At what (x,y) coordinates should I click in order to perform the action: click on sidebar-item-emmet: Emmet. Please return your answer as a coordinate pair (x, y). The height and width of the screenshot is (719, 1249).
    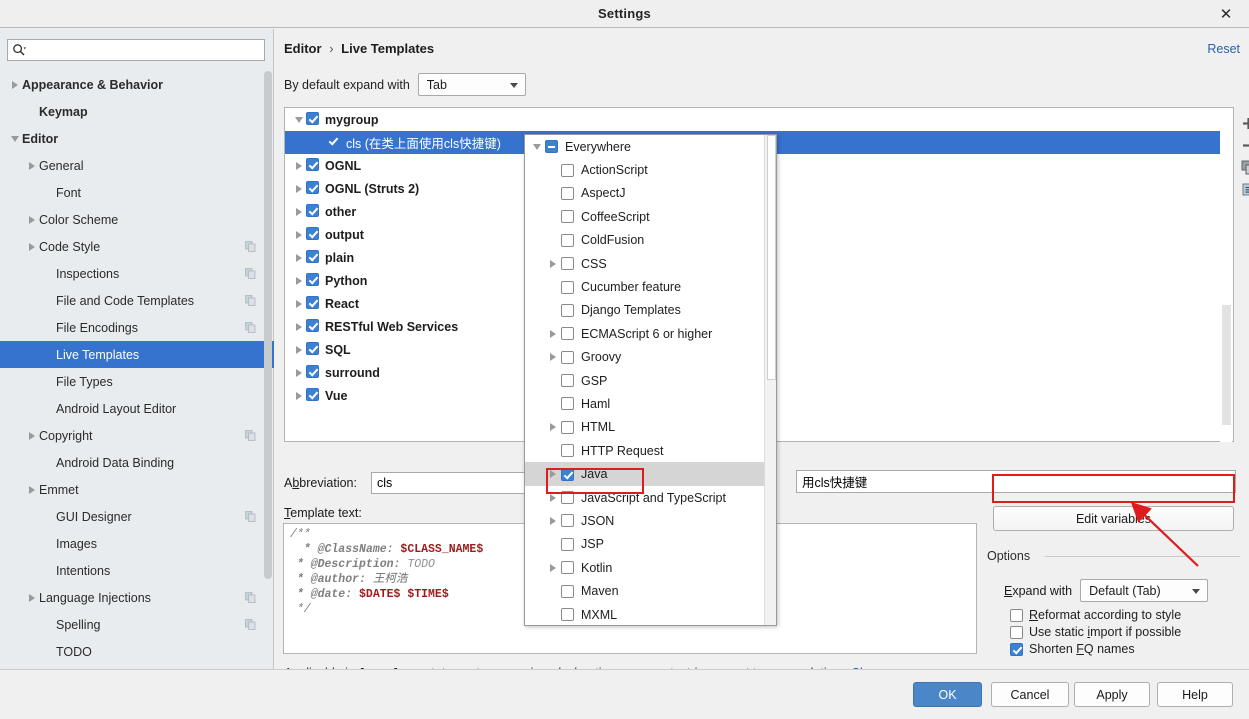
    Looking at the image, I should click on (137, 489).